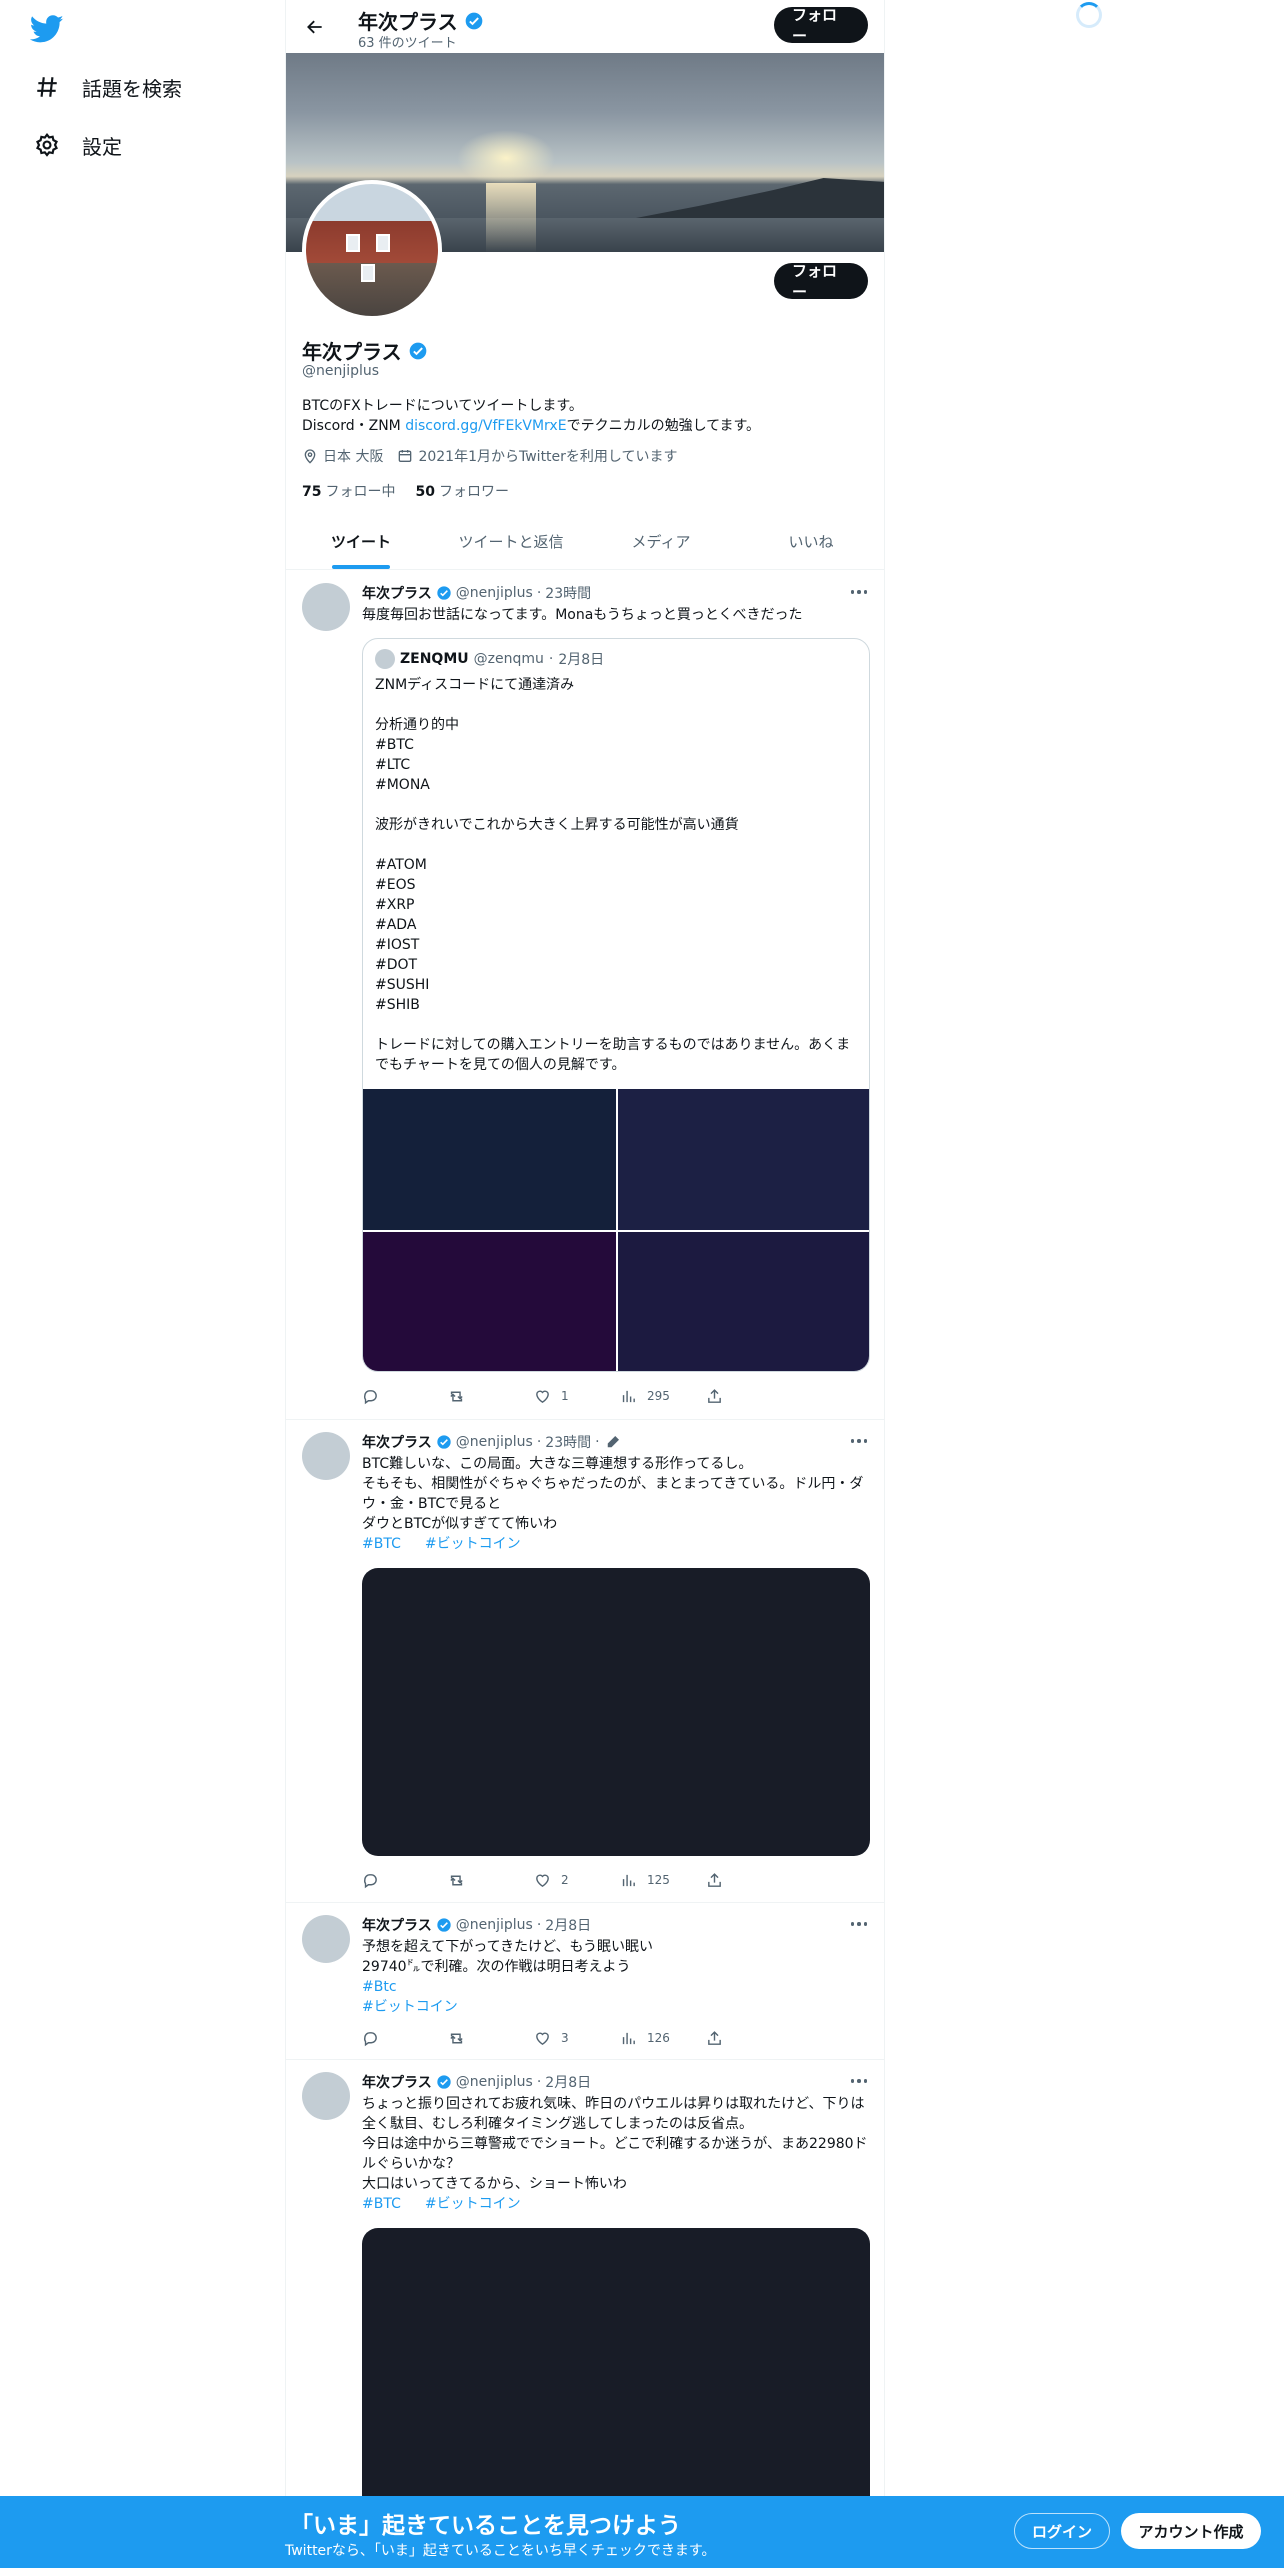  I want to click on following-link: 75 フォロー中, so click(348, 491).